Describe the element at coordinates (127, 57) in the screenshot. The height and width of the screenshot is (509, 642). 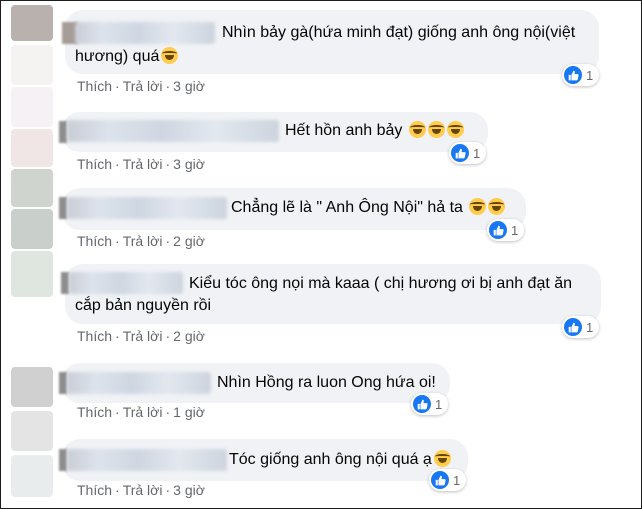
I see `comment-text: hương) quá` at that location.